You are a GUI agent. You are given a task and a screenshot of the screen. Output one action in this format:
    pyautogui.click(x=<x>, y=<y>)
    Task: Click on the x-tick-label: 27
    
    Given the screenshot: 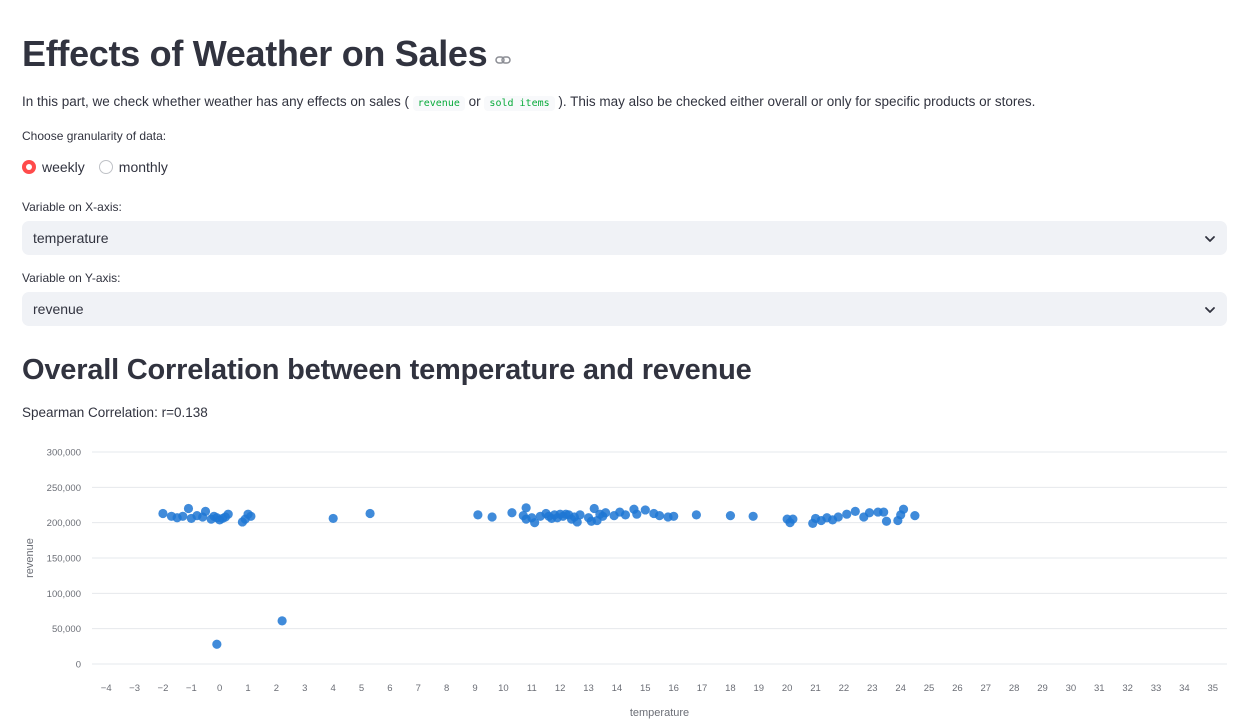 What is the action you would take?
    pyautogui.click(x=986, y=688)
    